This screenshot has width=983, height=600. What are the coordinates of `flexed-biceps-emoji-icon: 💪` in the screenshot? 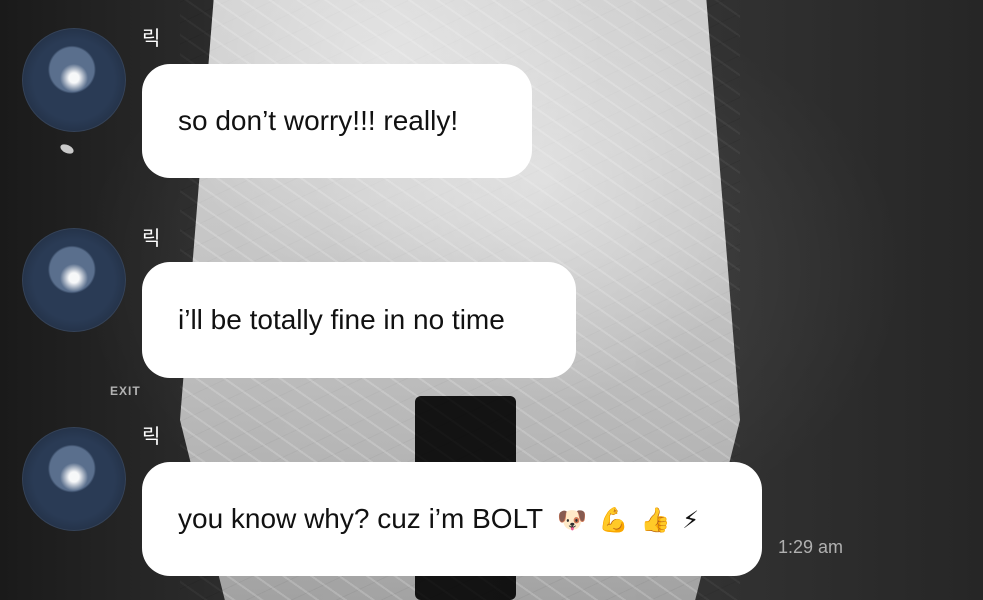 It's located at (613, 520).